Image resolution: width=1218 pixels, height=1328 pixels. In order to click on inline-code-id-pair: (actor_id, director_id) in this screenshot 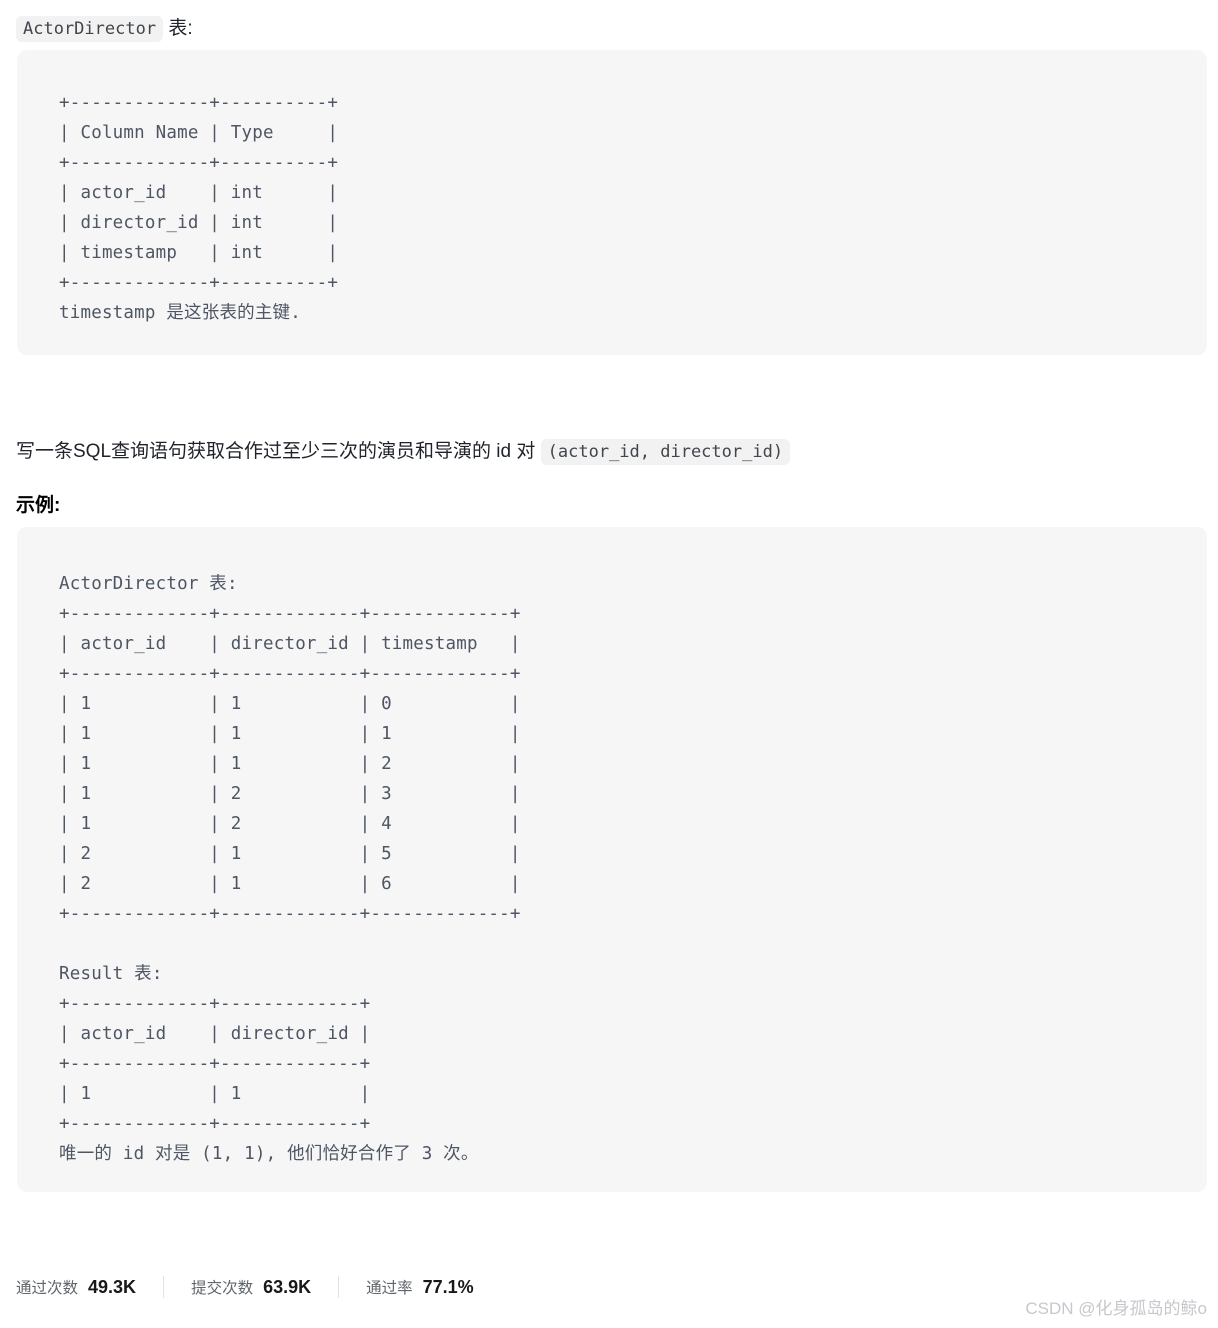, I will do `click(665, 452)`.